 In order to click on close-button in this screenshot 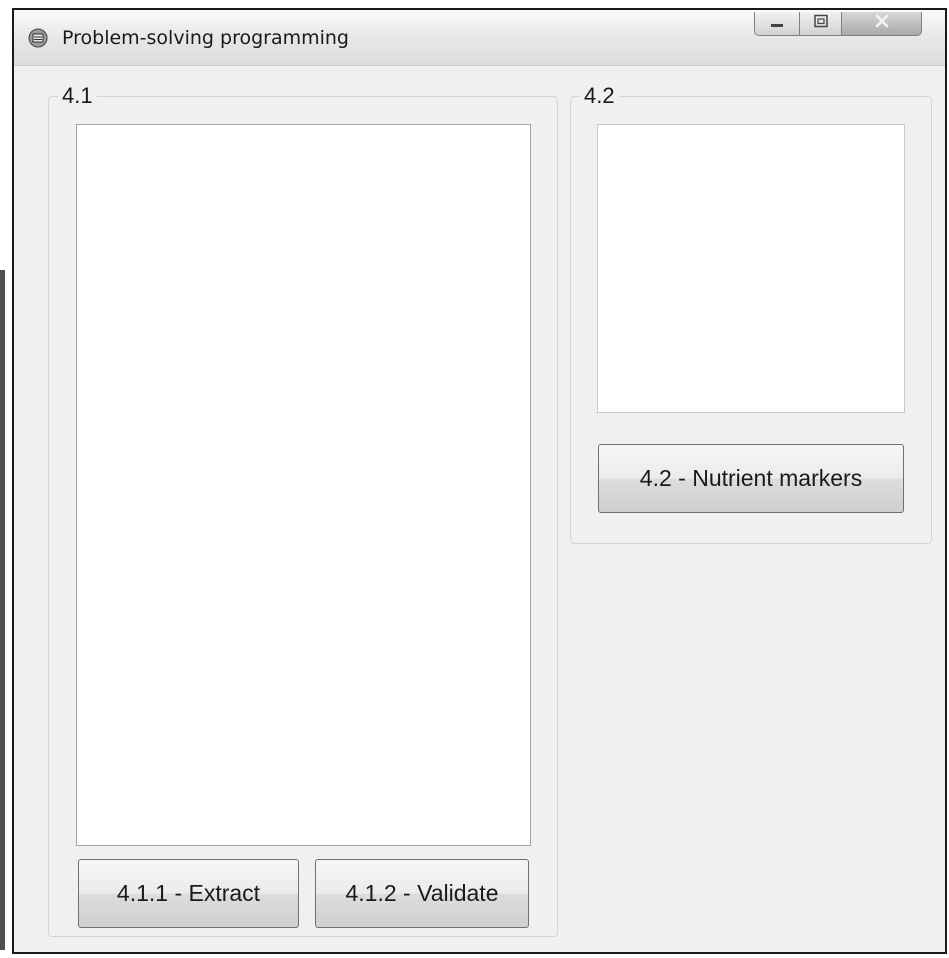, I will do `click(882, 24)`.